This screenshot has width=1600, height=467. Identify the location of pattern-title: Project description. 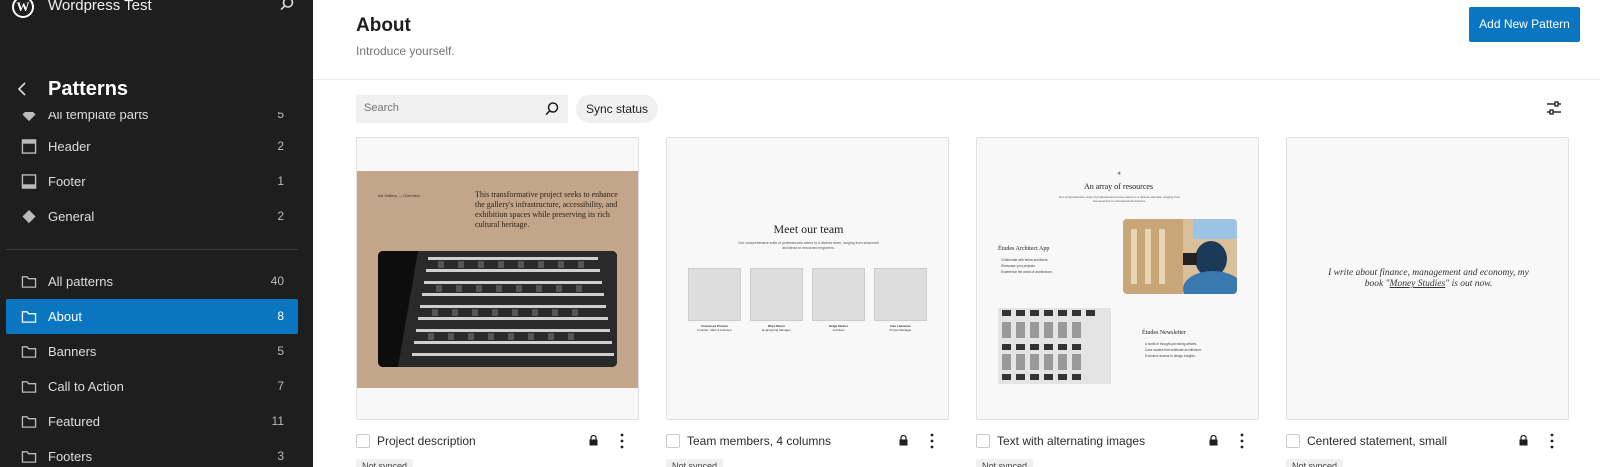
(426, 441).